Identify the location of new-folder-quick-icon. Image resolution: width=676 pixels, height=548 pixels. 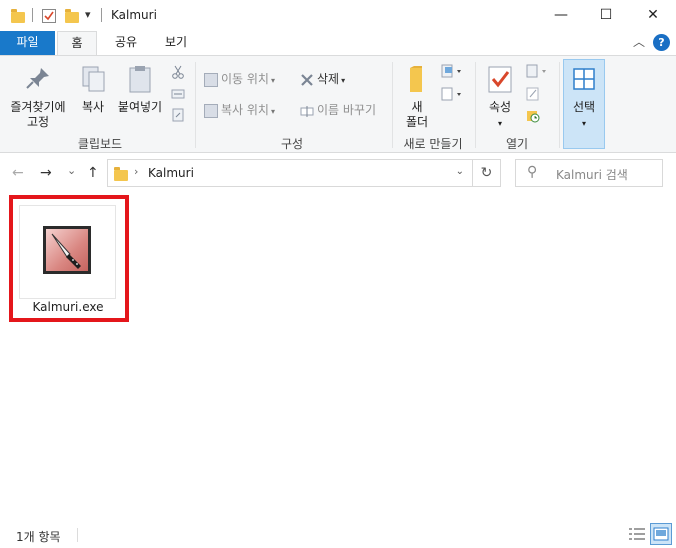
(72, 16).